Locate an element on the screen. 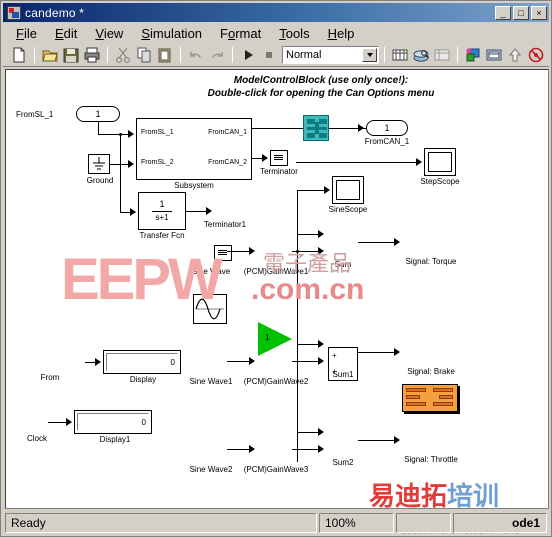  transfer-fcn-fraction-bar is located at coordinates (162, 211).